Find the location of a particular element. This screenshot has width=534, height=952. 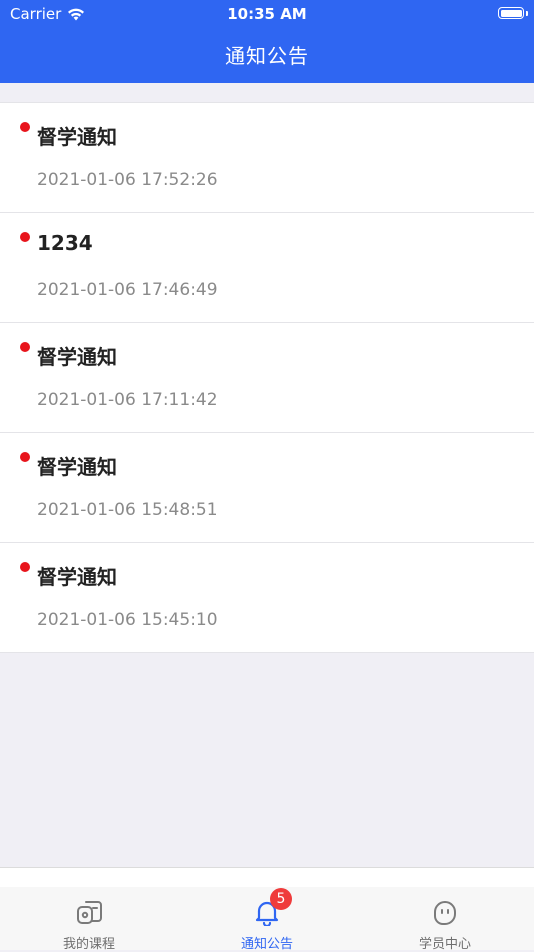

notice-item: 督学通知 2021-01-06 15:48:51 is located at coordinates (267, 488).